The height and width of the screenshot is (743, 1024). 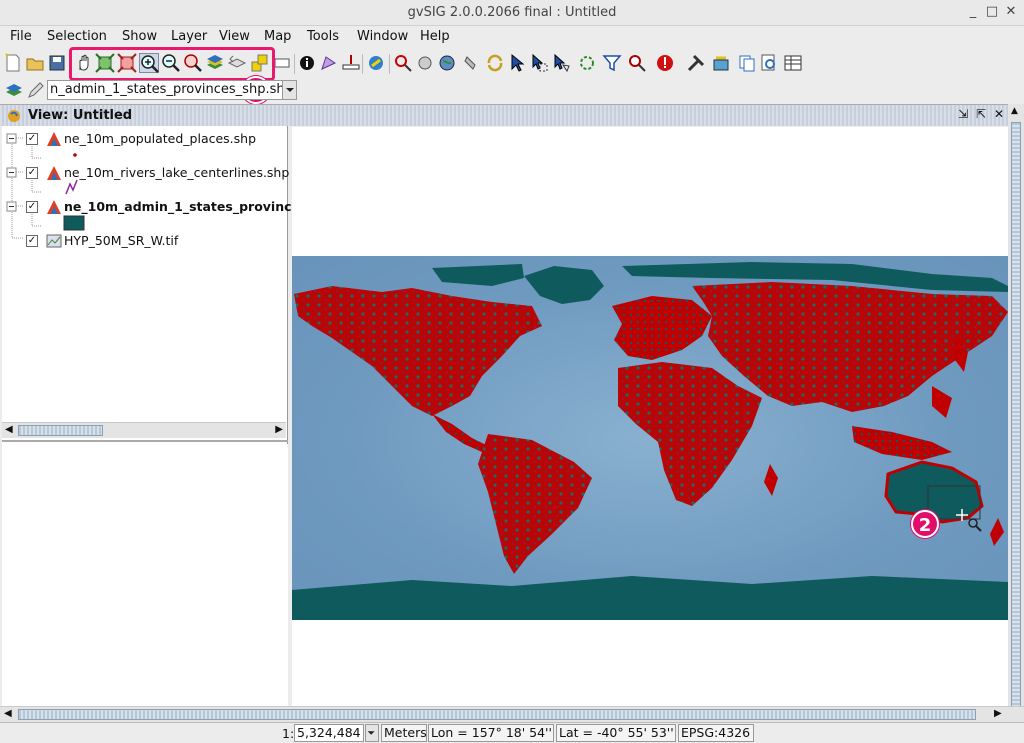 I want to click on select-by-point-icon, so click(x=403, y=63).